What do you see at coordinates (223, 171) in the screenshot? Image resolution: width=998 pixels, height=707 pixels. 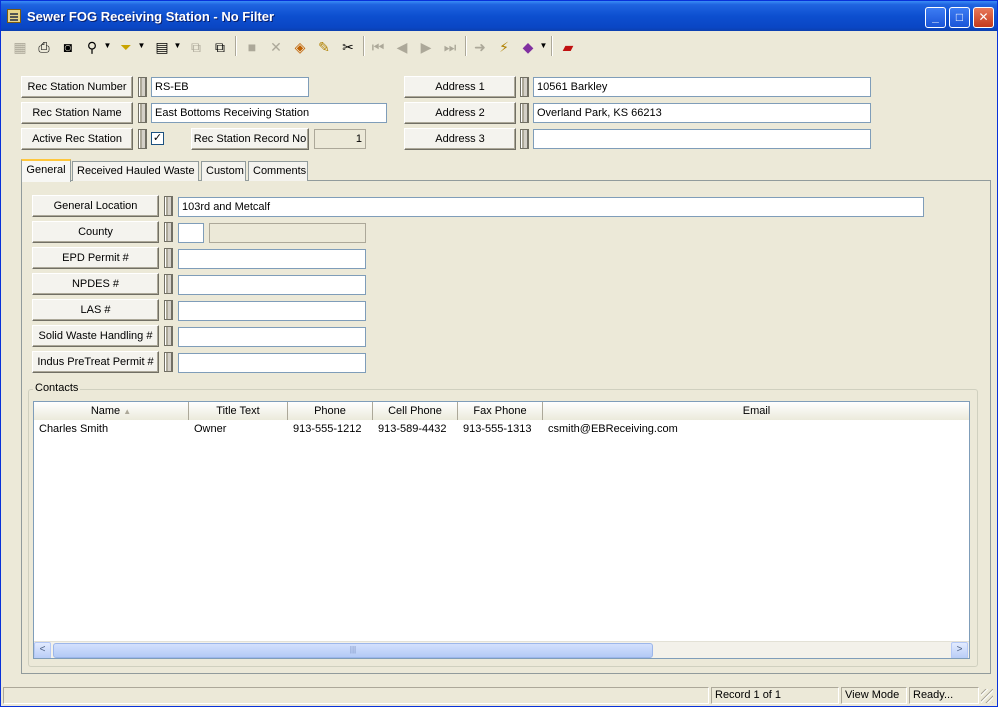 I see `tab-custom: Custom` at bounding box center [223, 171].